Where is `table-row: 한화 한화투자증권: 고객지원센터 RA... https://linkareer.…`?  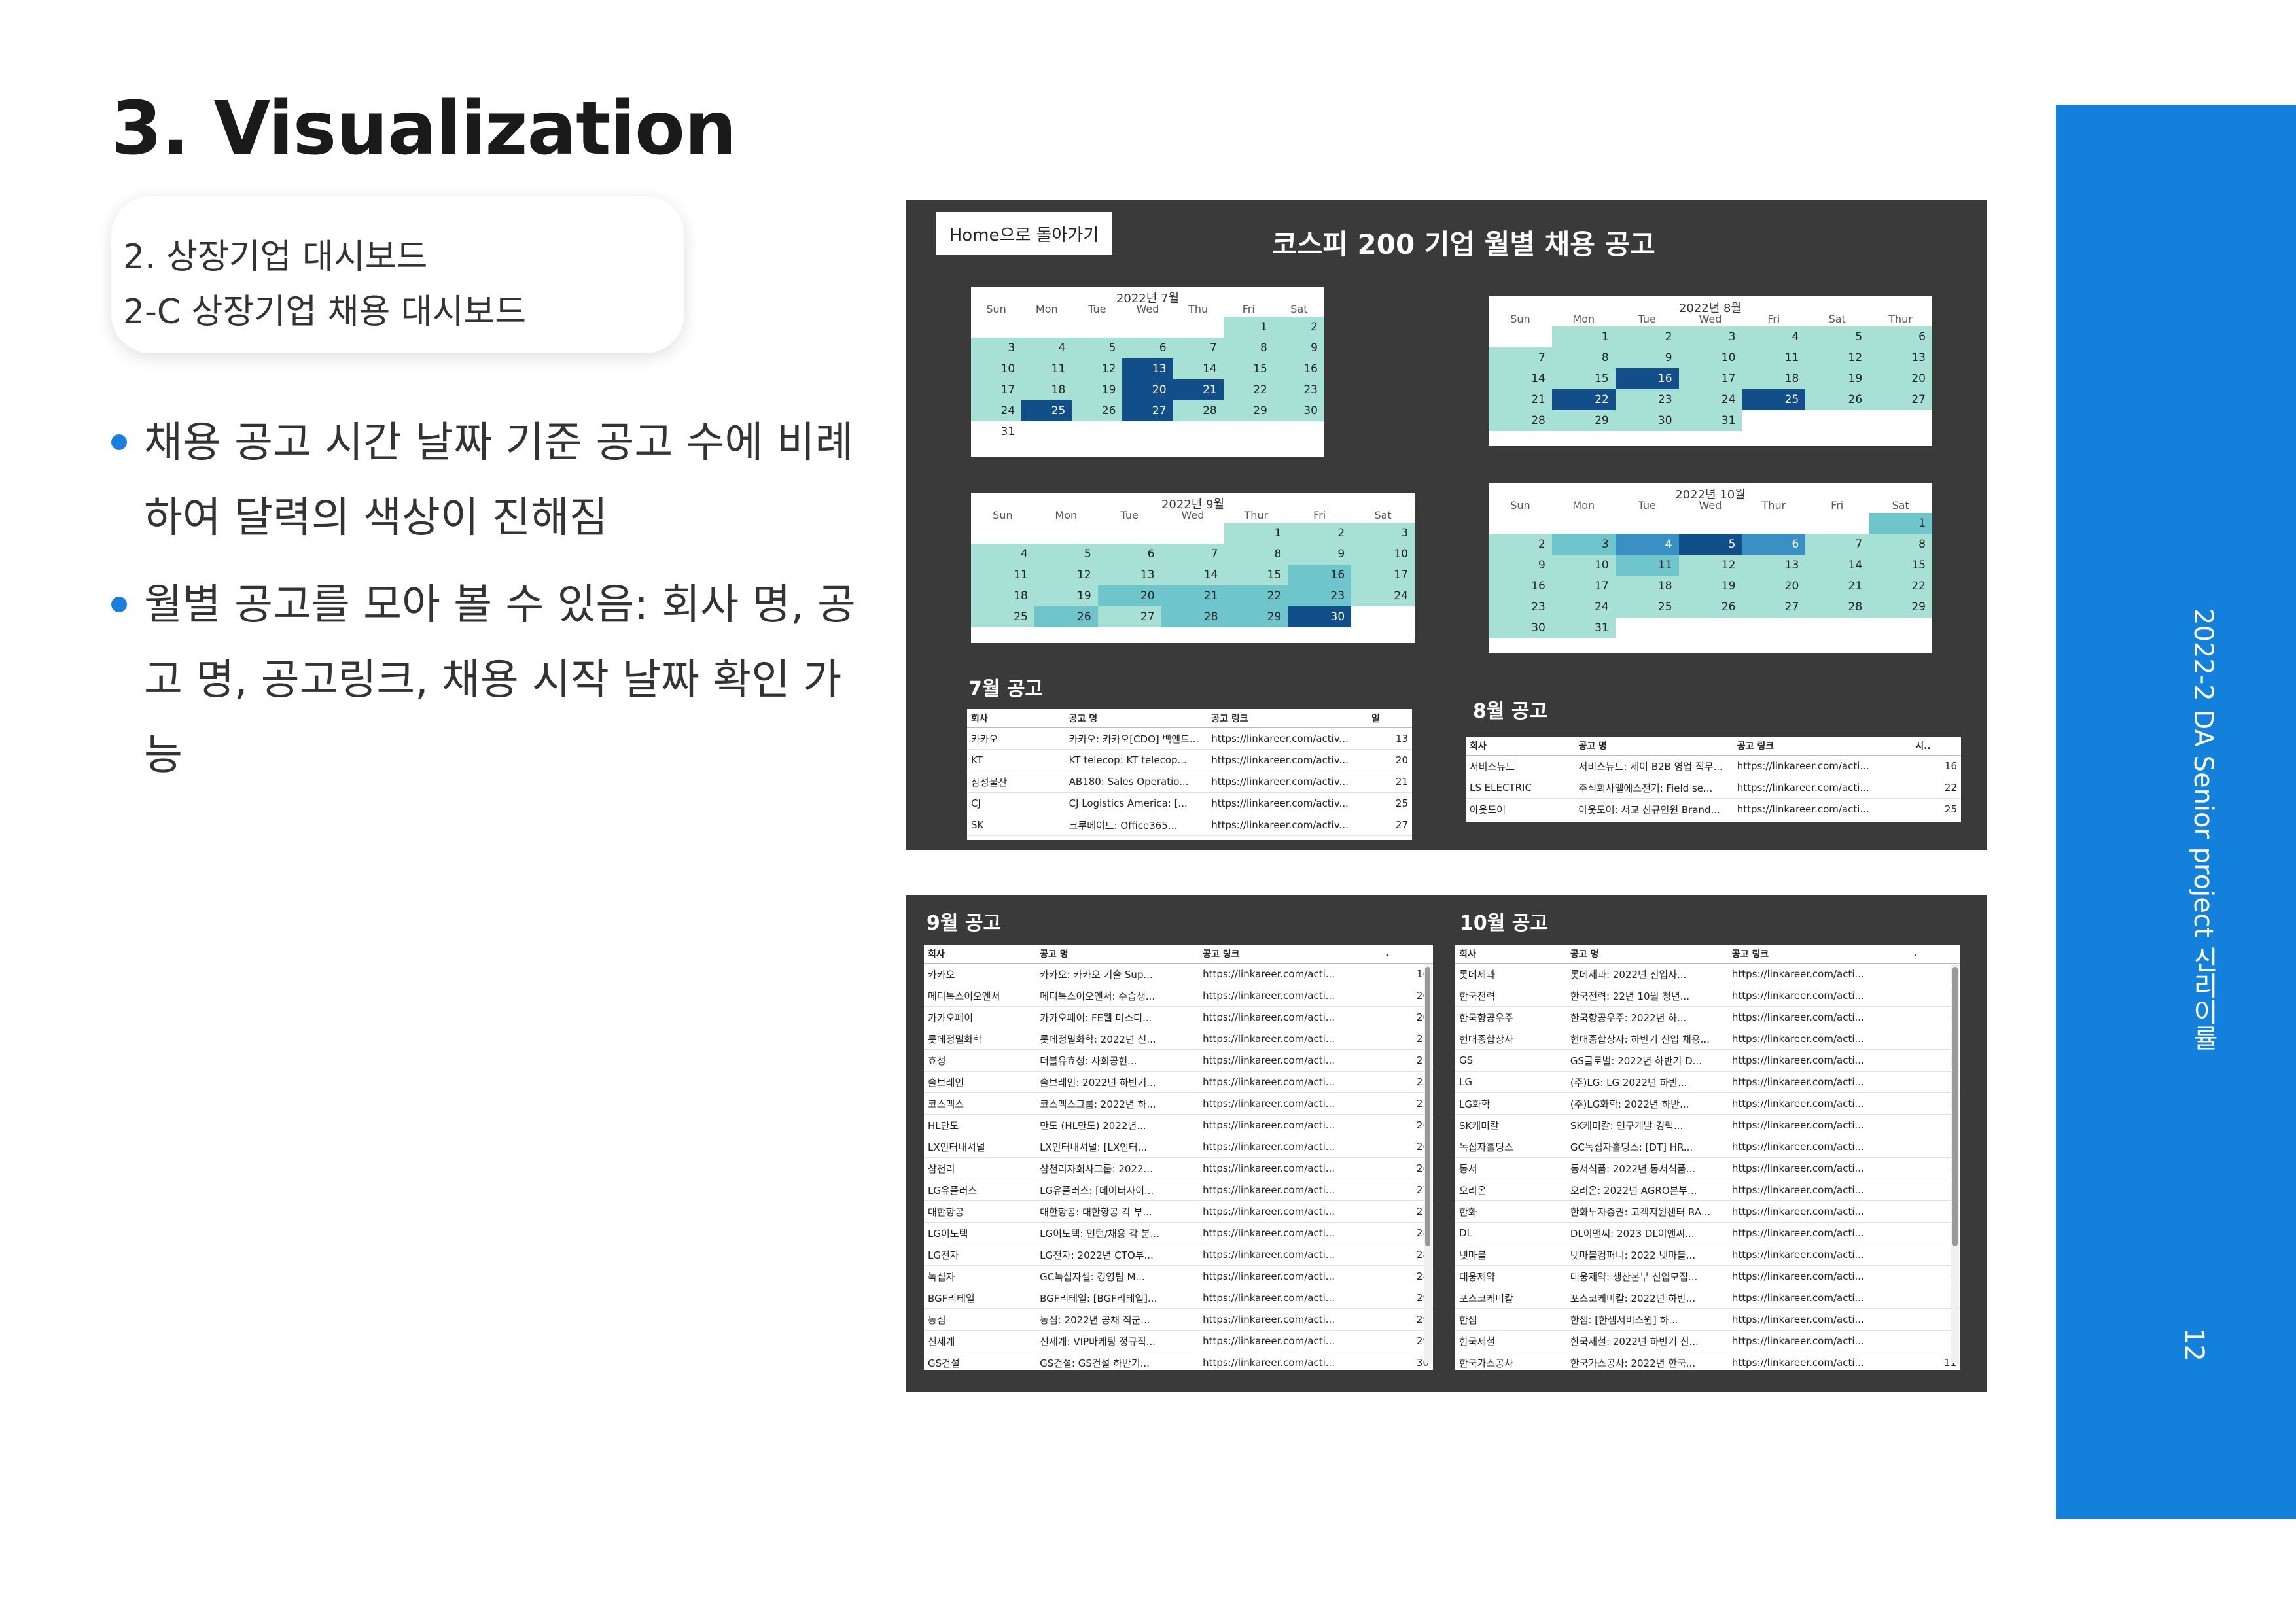 table-row: 한화 한화투자증권: 고객지원센터 RA... https://linkareer.… is located at coordinates (1707, 1212).